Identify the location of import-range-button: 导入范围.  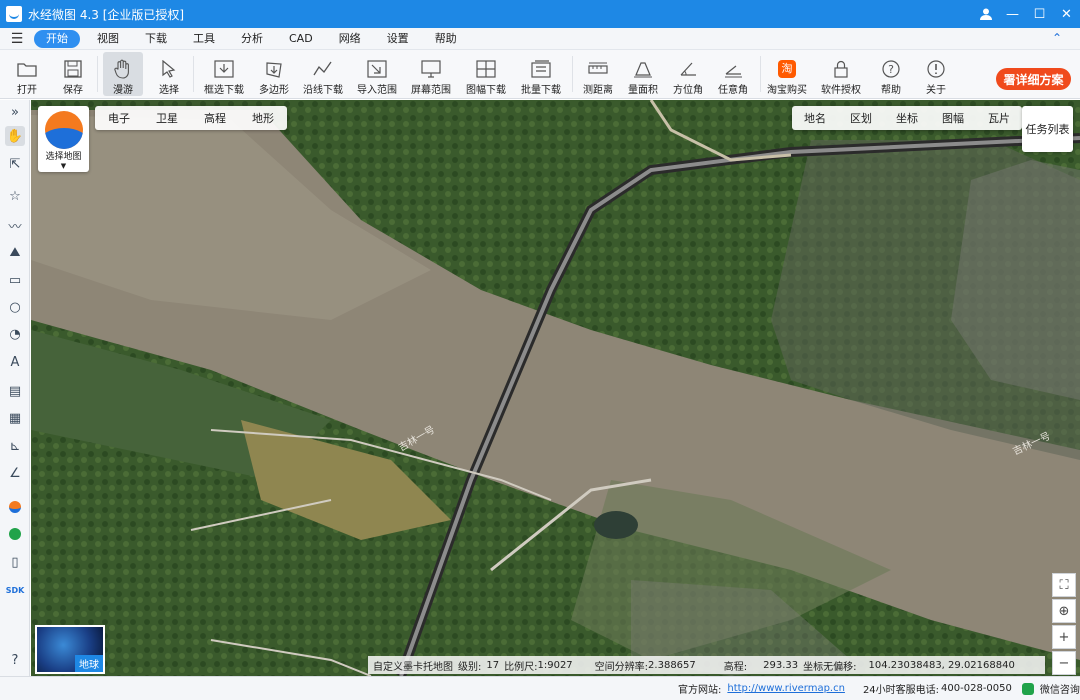
(377, 74).